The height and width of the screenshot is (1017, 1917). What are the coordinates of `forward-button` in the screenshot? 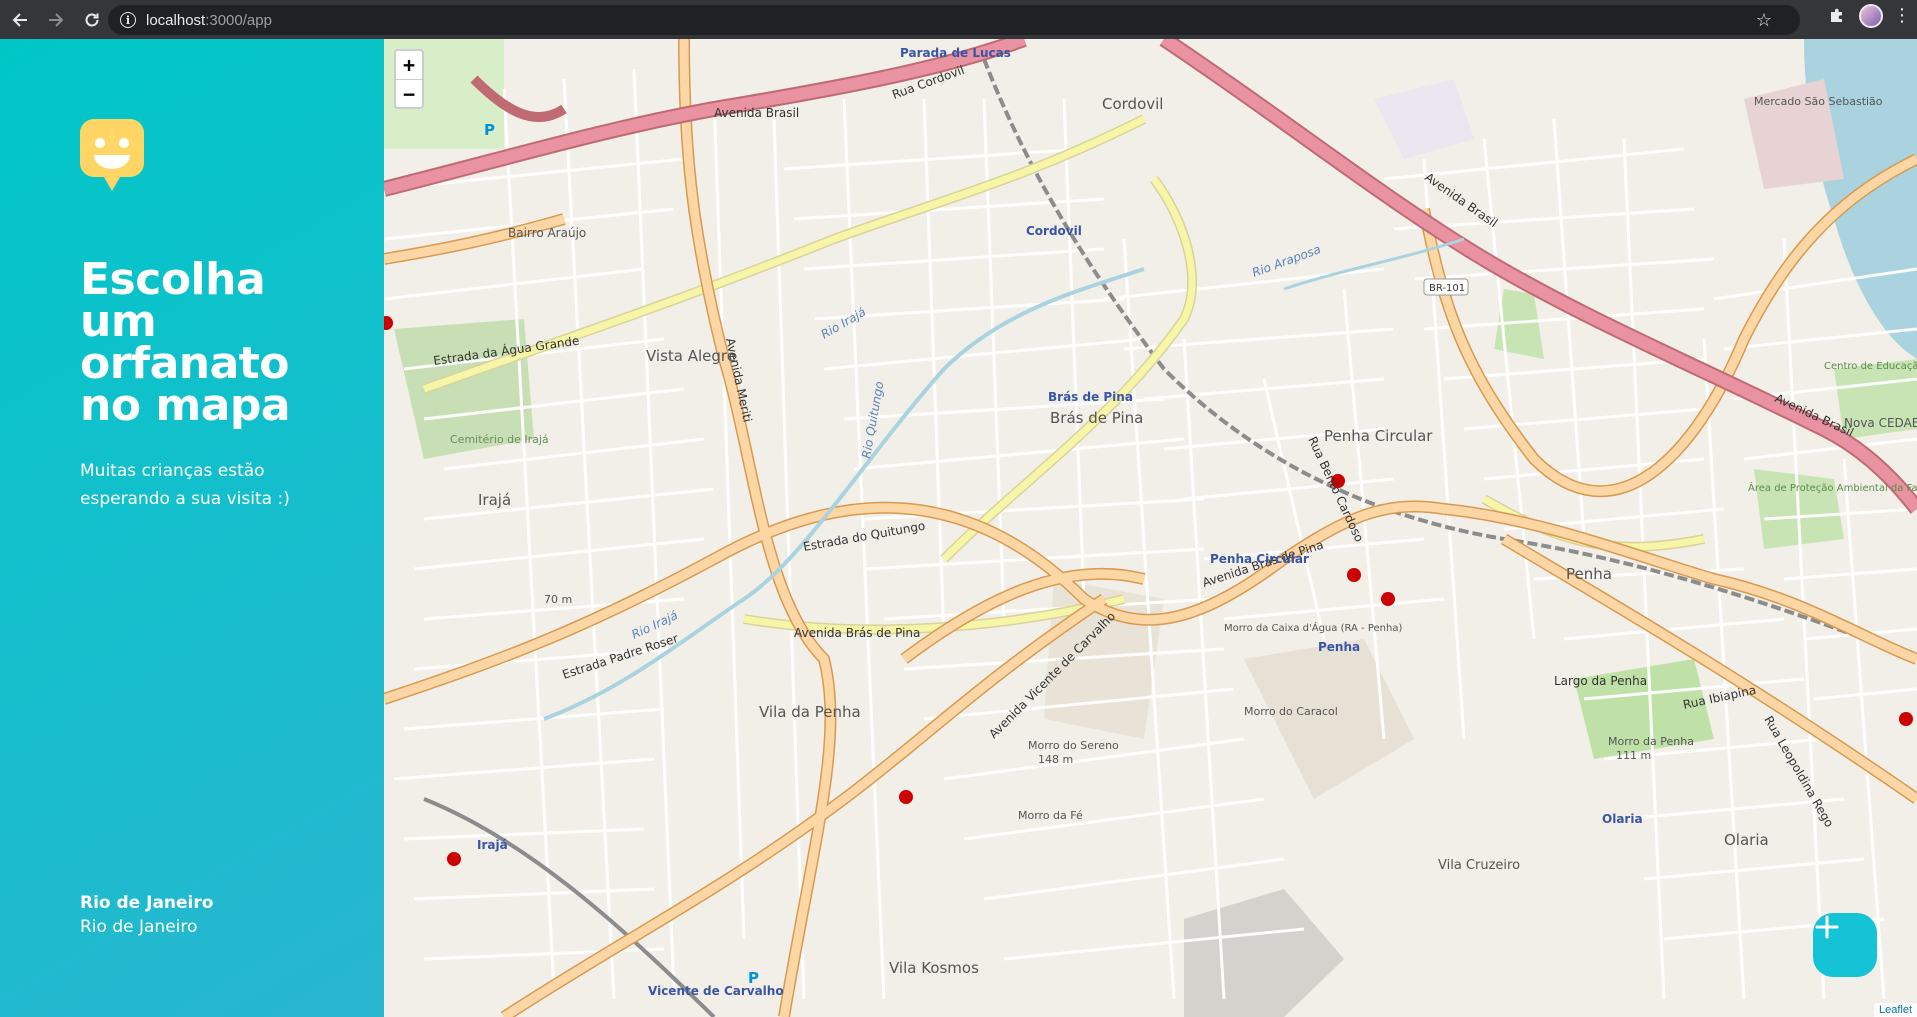 It's located at (56, 20).